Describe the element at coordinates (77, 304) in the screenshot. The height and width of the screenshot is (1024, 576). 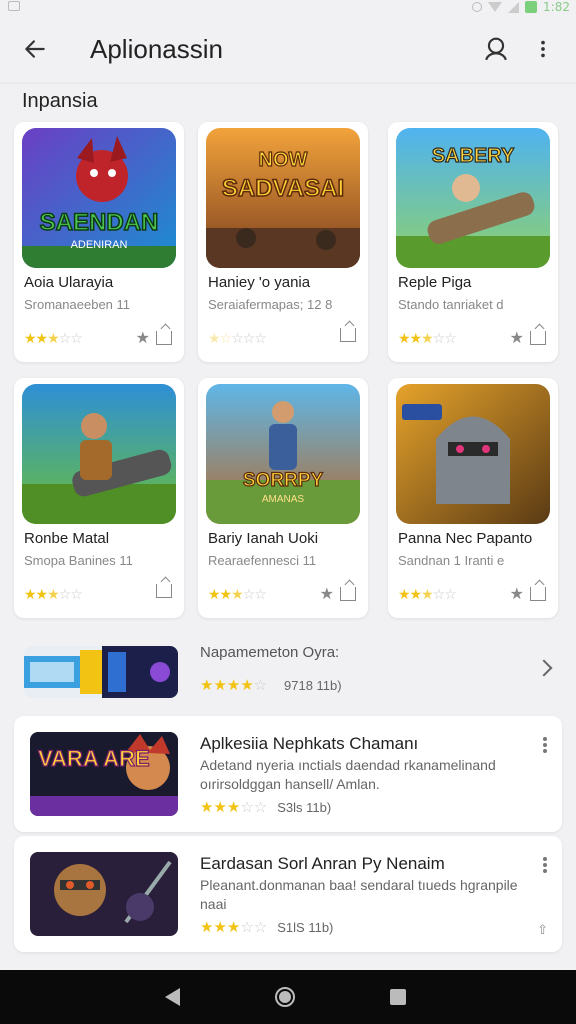
I see `app-developer: Sromanaeeben 11` at that location.